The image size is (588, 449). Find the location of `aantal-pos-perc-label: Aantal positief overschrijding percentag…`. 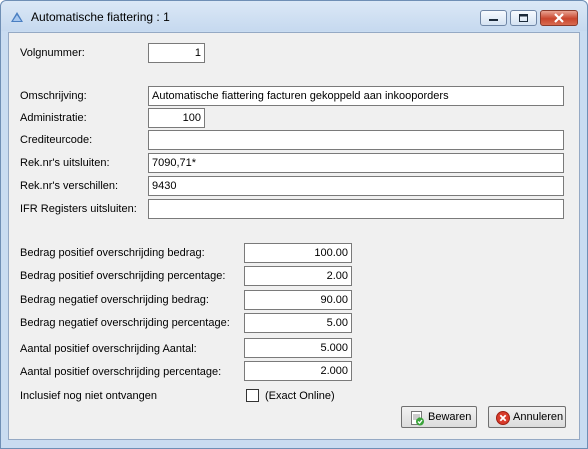

aantal-pos-perc-label: Aantal positief overschrijding percentag… is located at coordinates (121, 372).